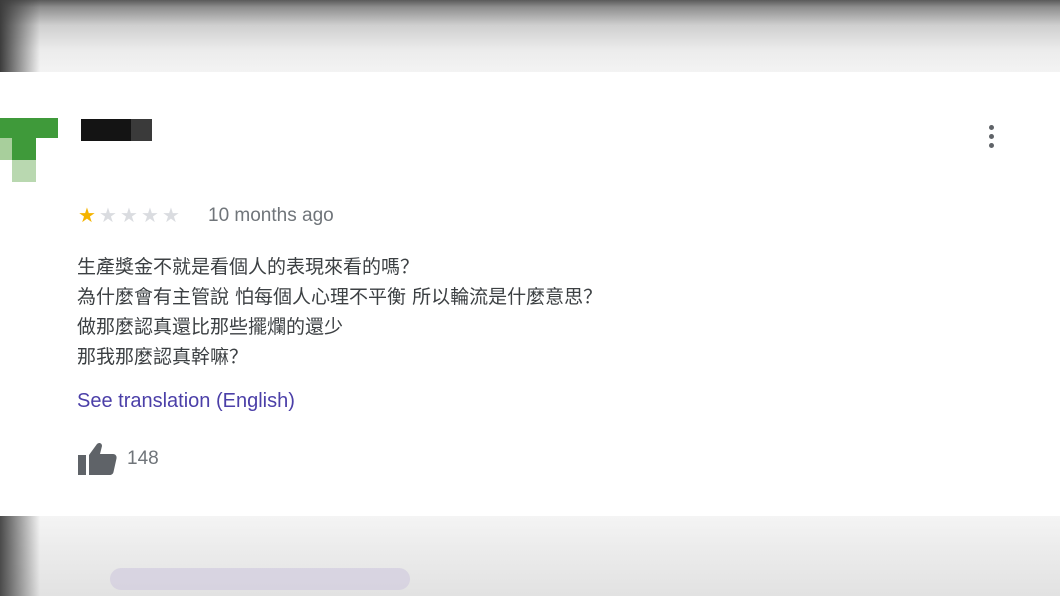 Image resolution: width=1060 pixels, height=596 pixels. What do you see at coordinates (186, 401) in the screenshot?
I see `see-translation-link: See translation (English)` at bounding box center [186, 401].